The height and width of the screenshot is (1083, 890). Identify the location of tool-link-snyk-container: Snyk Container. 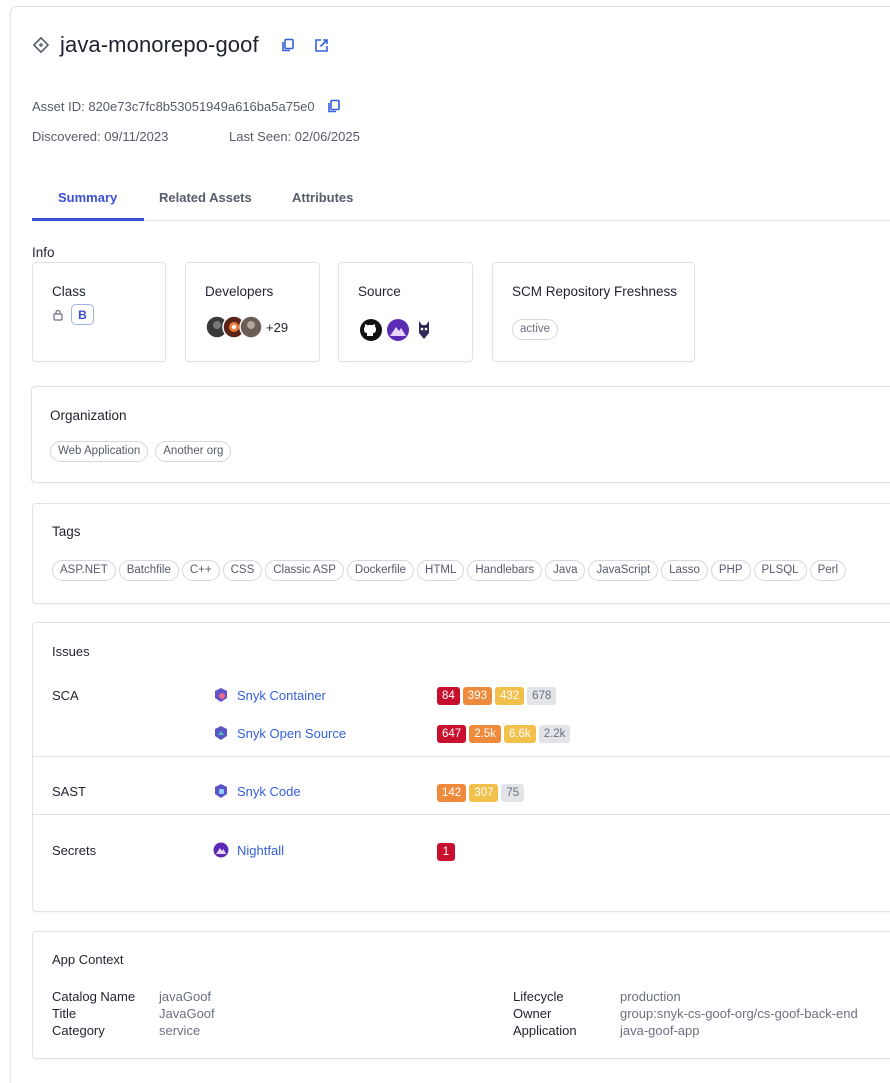
(281, 695).